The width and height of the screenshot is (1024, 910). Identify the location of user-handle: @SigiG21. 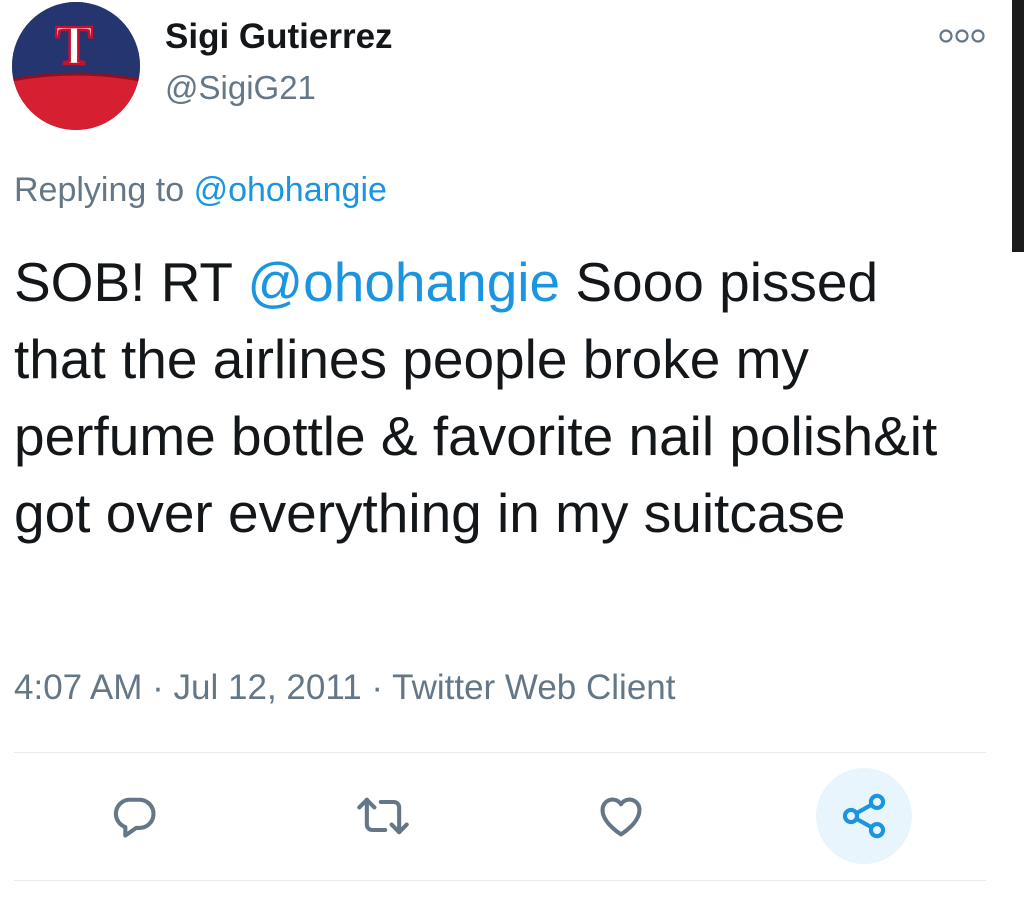
(240, 88).